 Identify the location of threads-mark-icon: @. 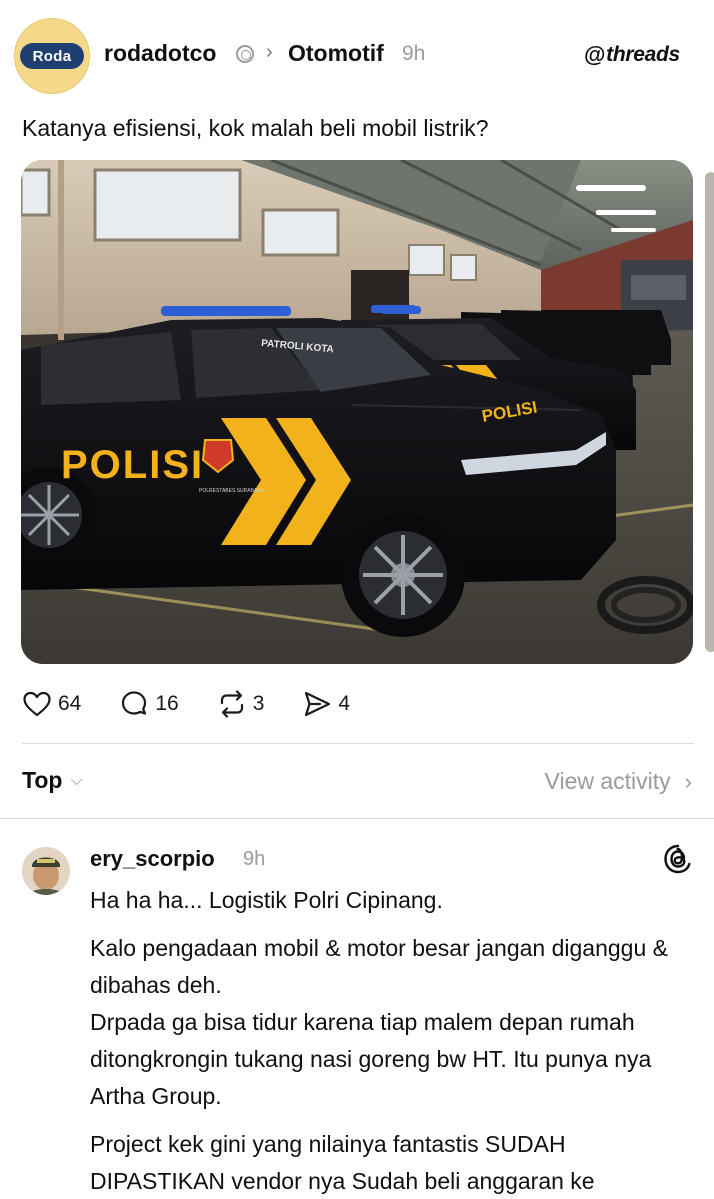
(595, 54).